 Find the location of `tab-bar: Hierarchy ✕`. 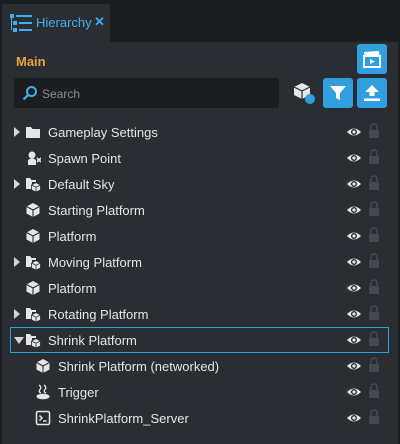

tab-bar: Hierarchy ✕ is located at coordinates (200, 21).